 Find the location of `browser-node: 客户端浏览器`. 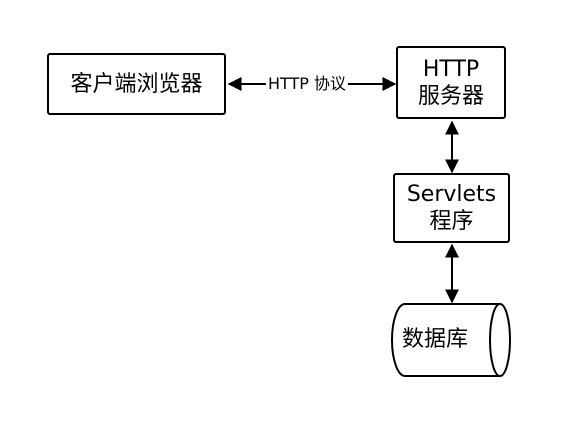

browser-node: 客户端浏览器 is located at coordinates (136, 84).